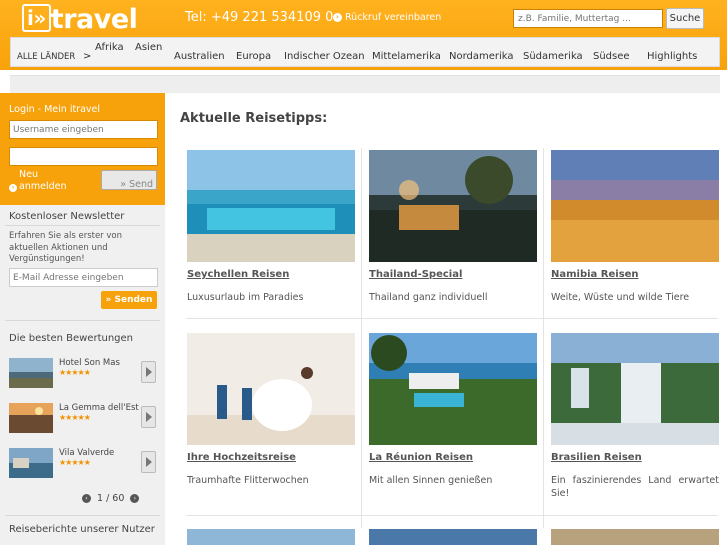 The width and height of the screenshot is (727, 545). Describe the element at coordinates (248, 480) in the screenshot. I see `card-description: Traumhafte Flitterwochen` at that location.